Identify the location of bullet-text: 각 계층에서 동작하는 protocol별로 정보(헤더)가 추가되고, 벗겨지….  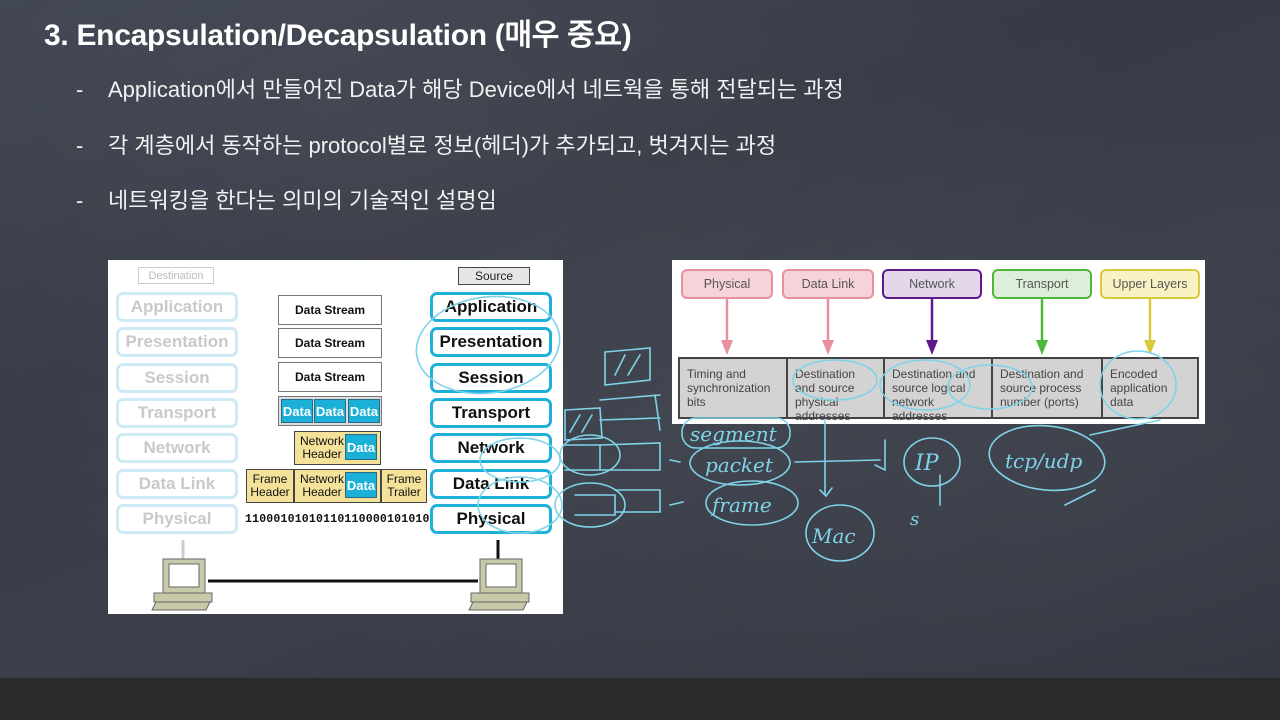
(442, 145).